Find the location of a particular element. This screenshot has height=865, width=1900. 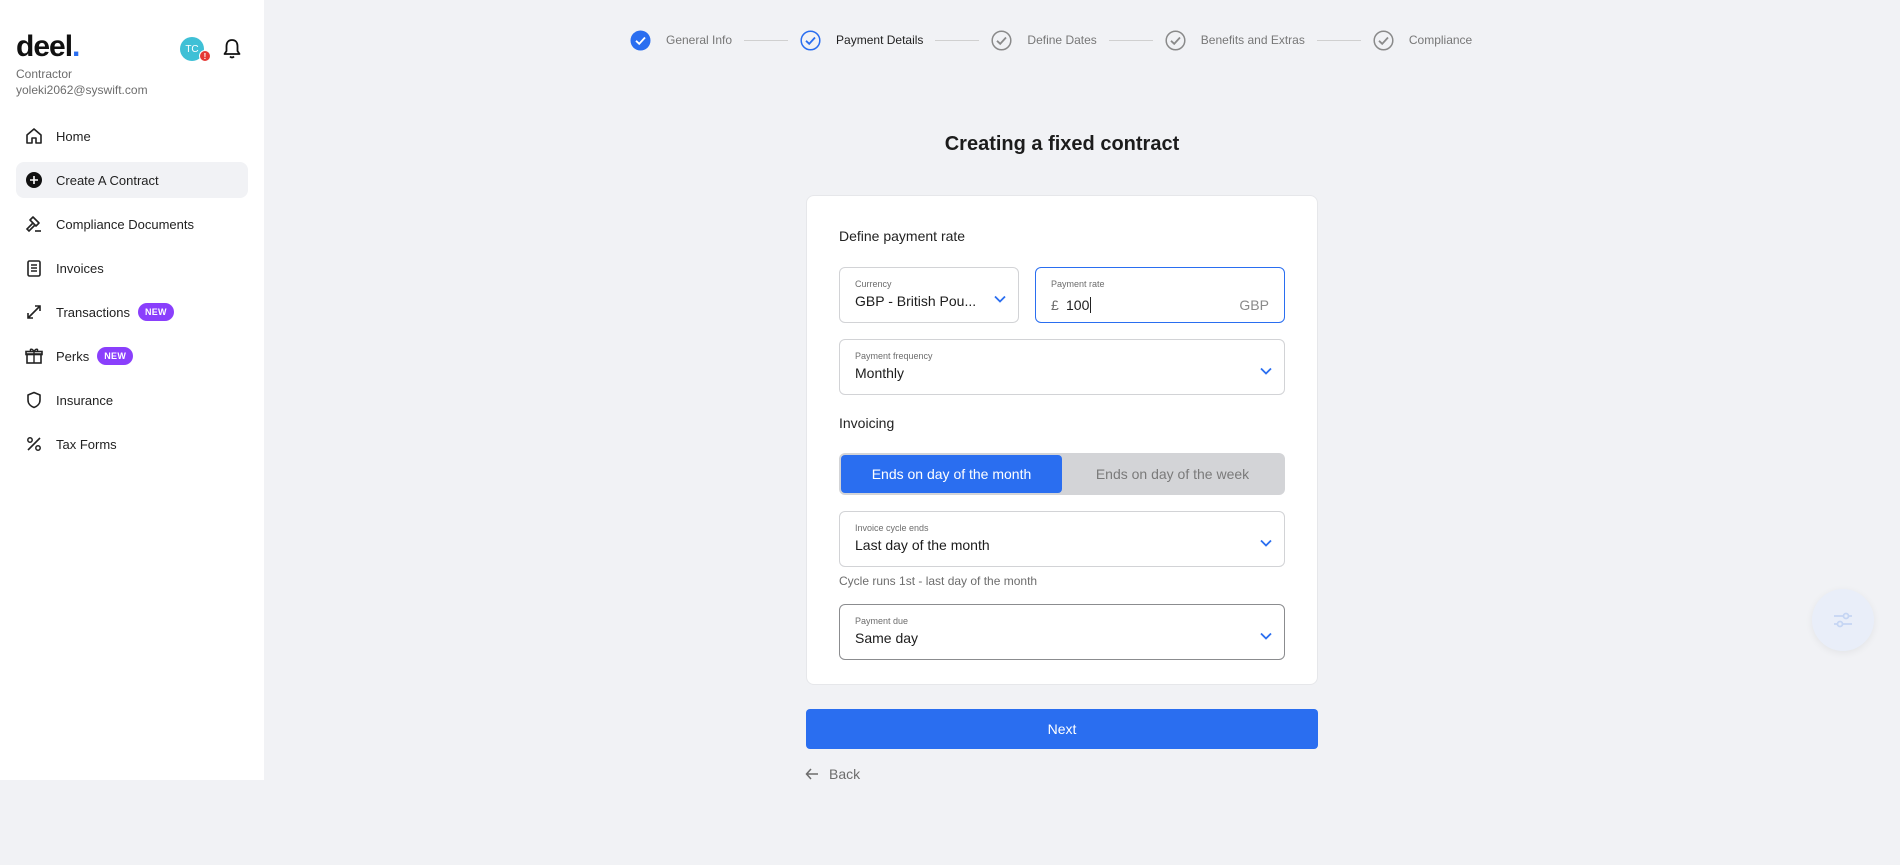

home-icon is located at coordinates (34, 136).